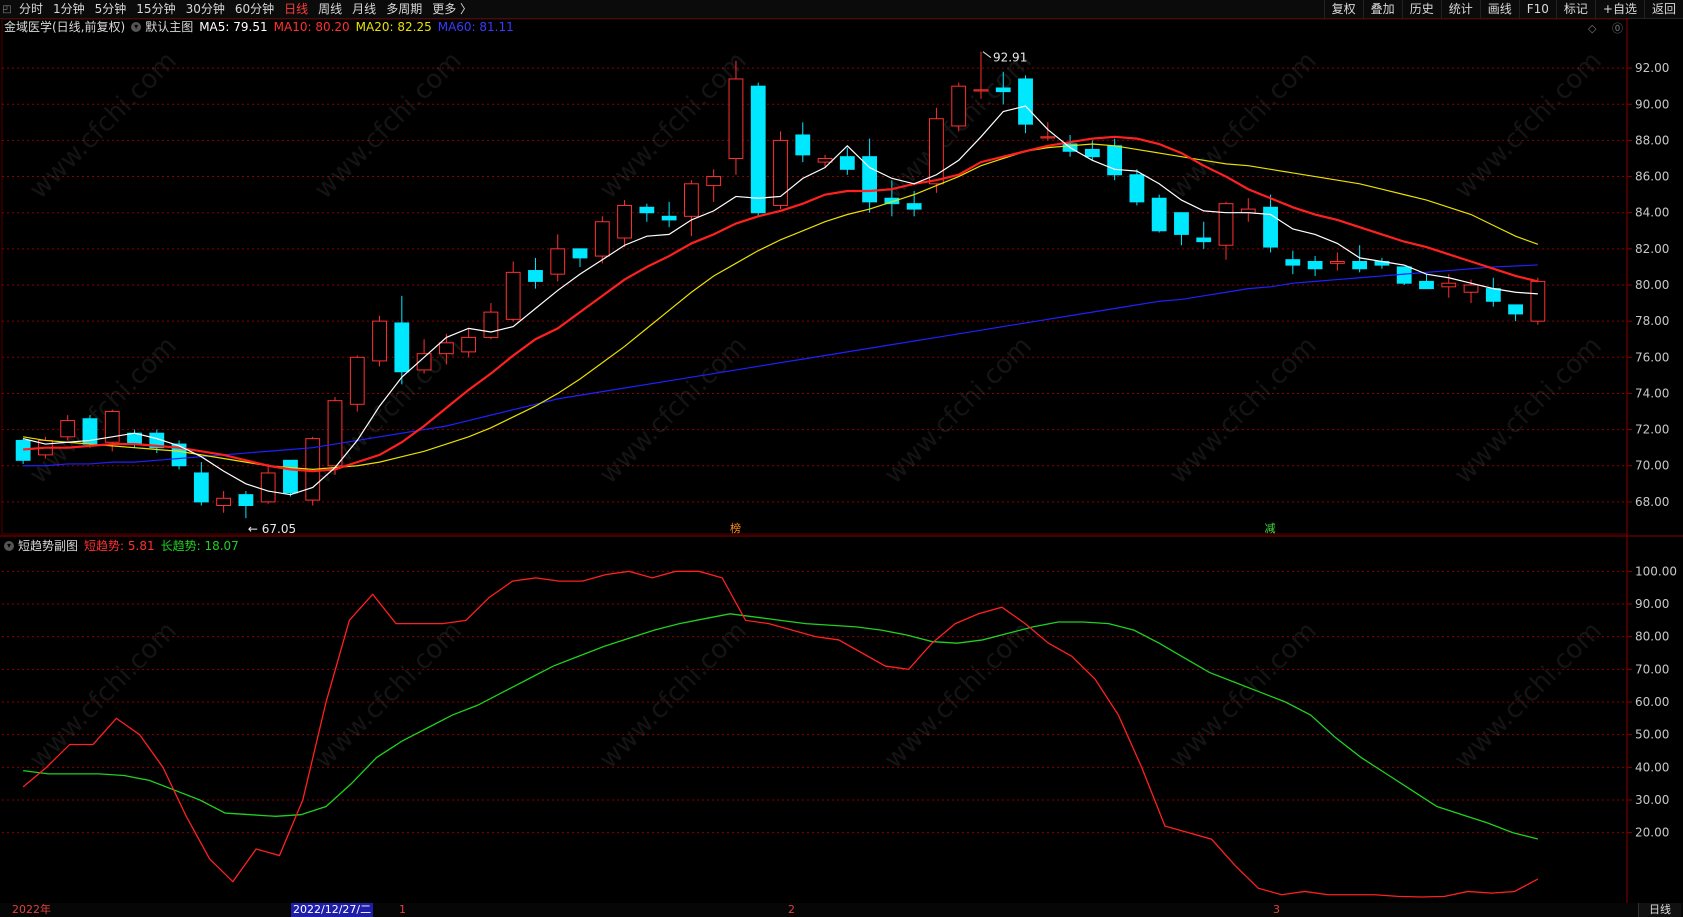  I want to click on price-tick-label: 82.00, so click(1652, 249).